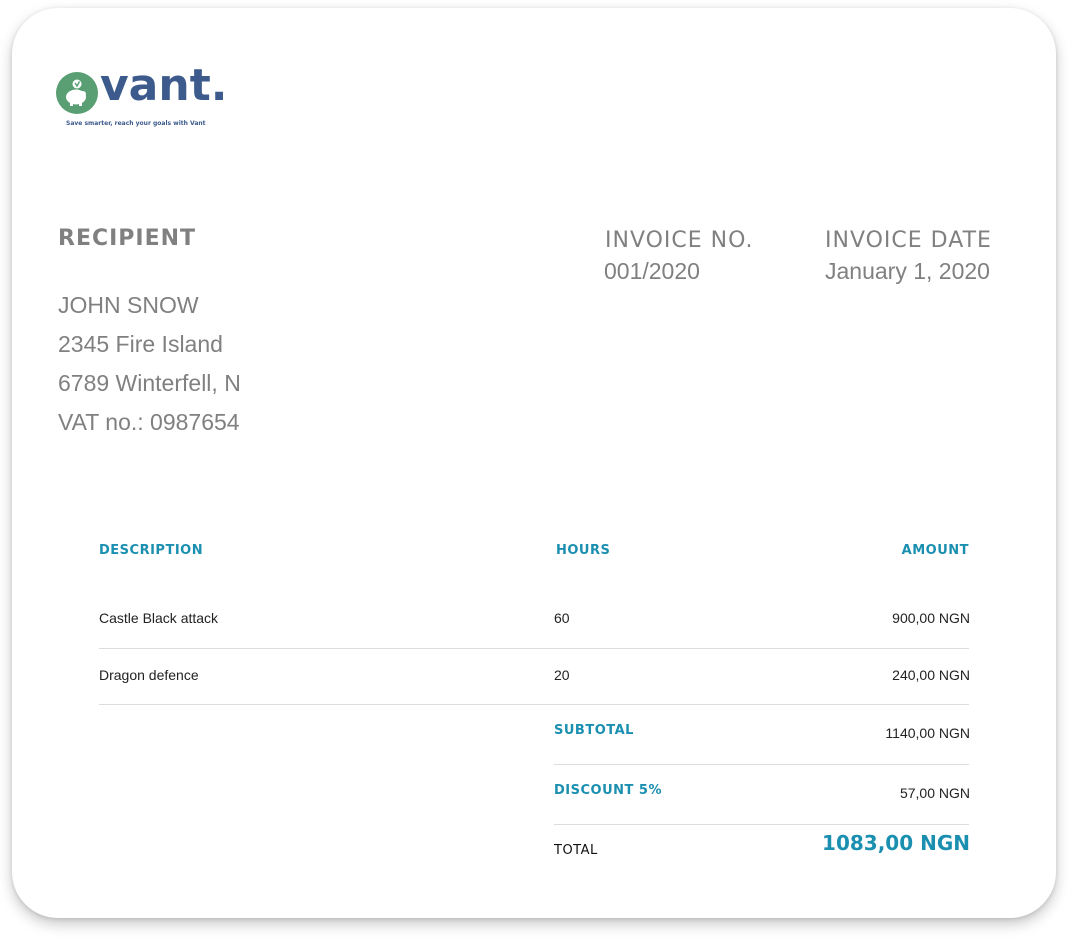  I want to click on row-amount: 240,00 NGN, so click(931, 675).